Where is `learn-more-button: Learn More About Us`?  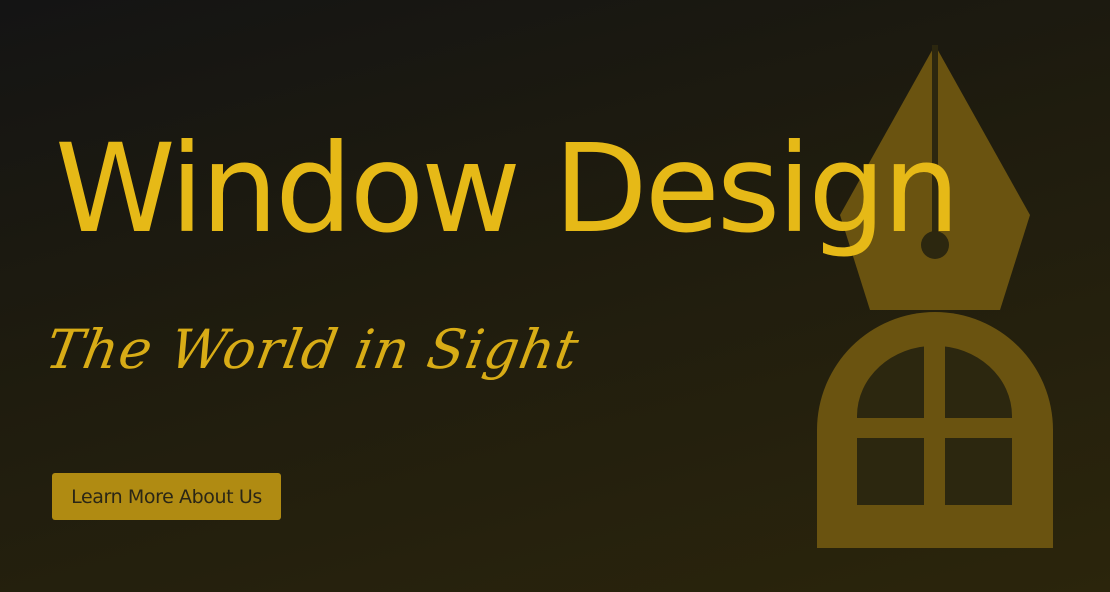
learn-more-button: Learn More About Us is located at coordinates (166, 496).